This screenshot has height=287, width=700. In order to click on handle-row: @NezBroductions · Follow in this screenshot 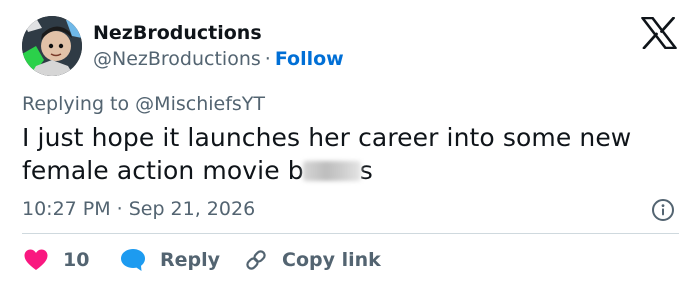, I will do `click(218, 59)`.